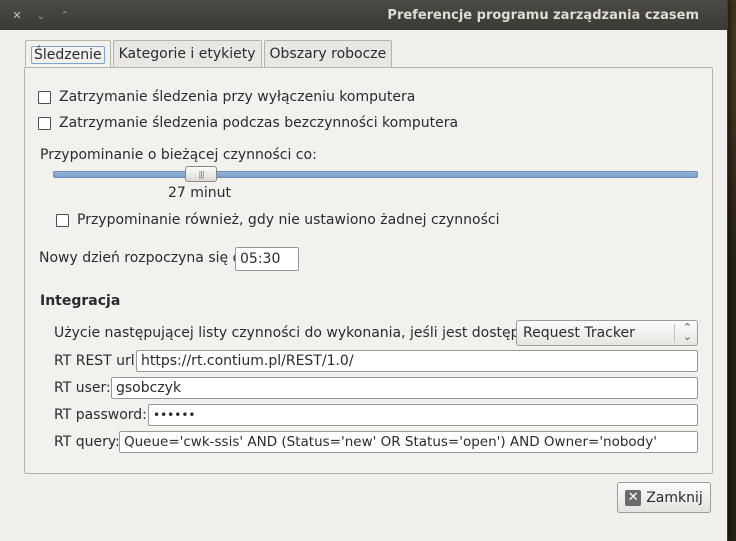 The width and height of the screenshot is (736, 541). What do you see at coordinates (404, 388) in the screenshot?
I see `rt-user-input: gsobczyk` at bounding box center [404, 388].